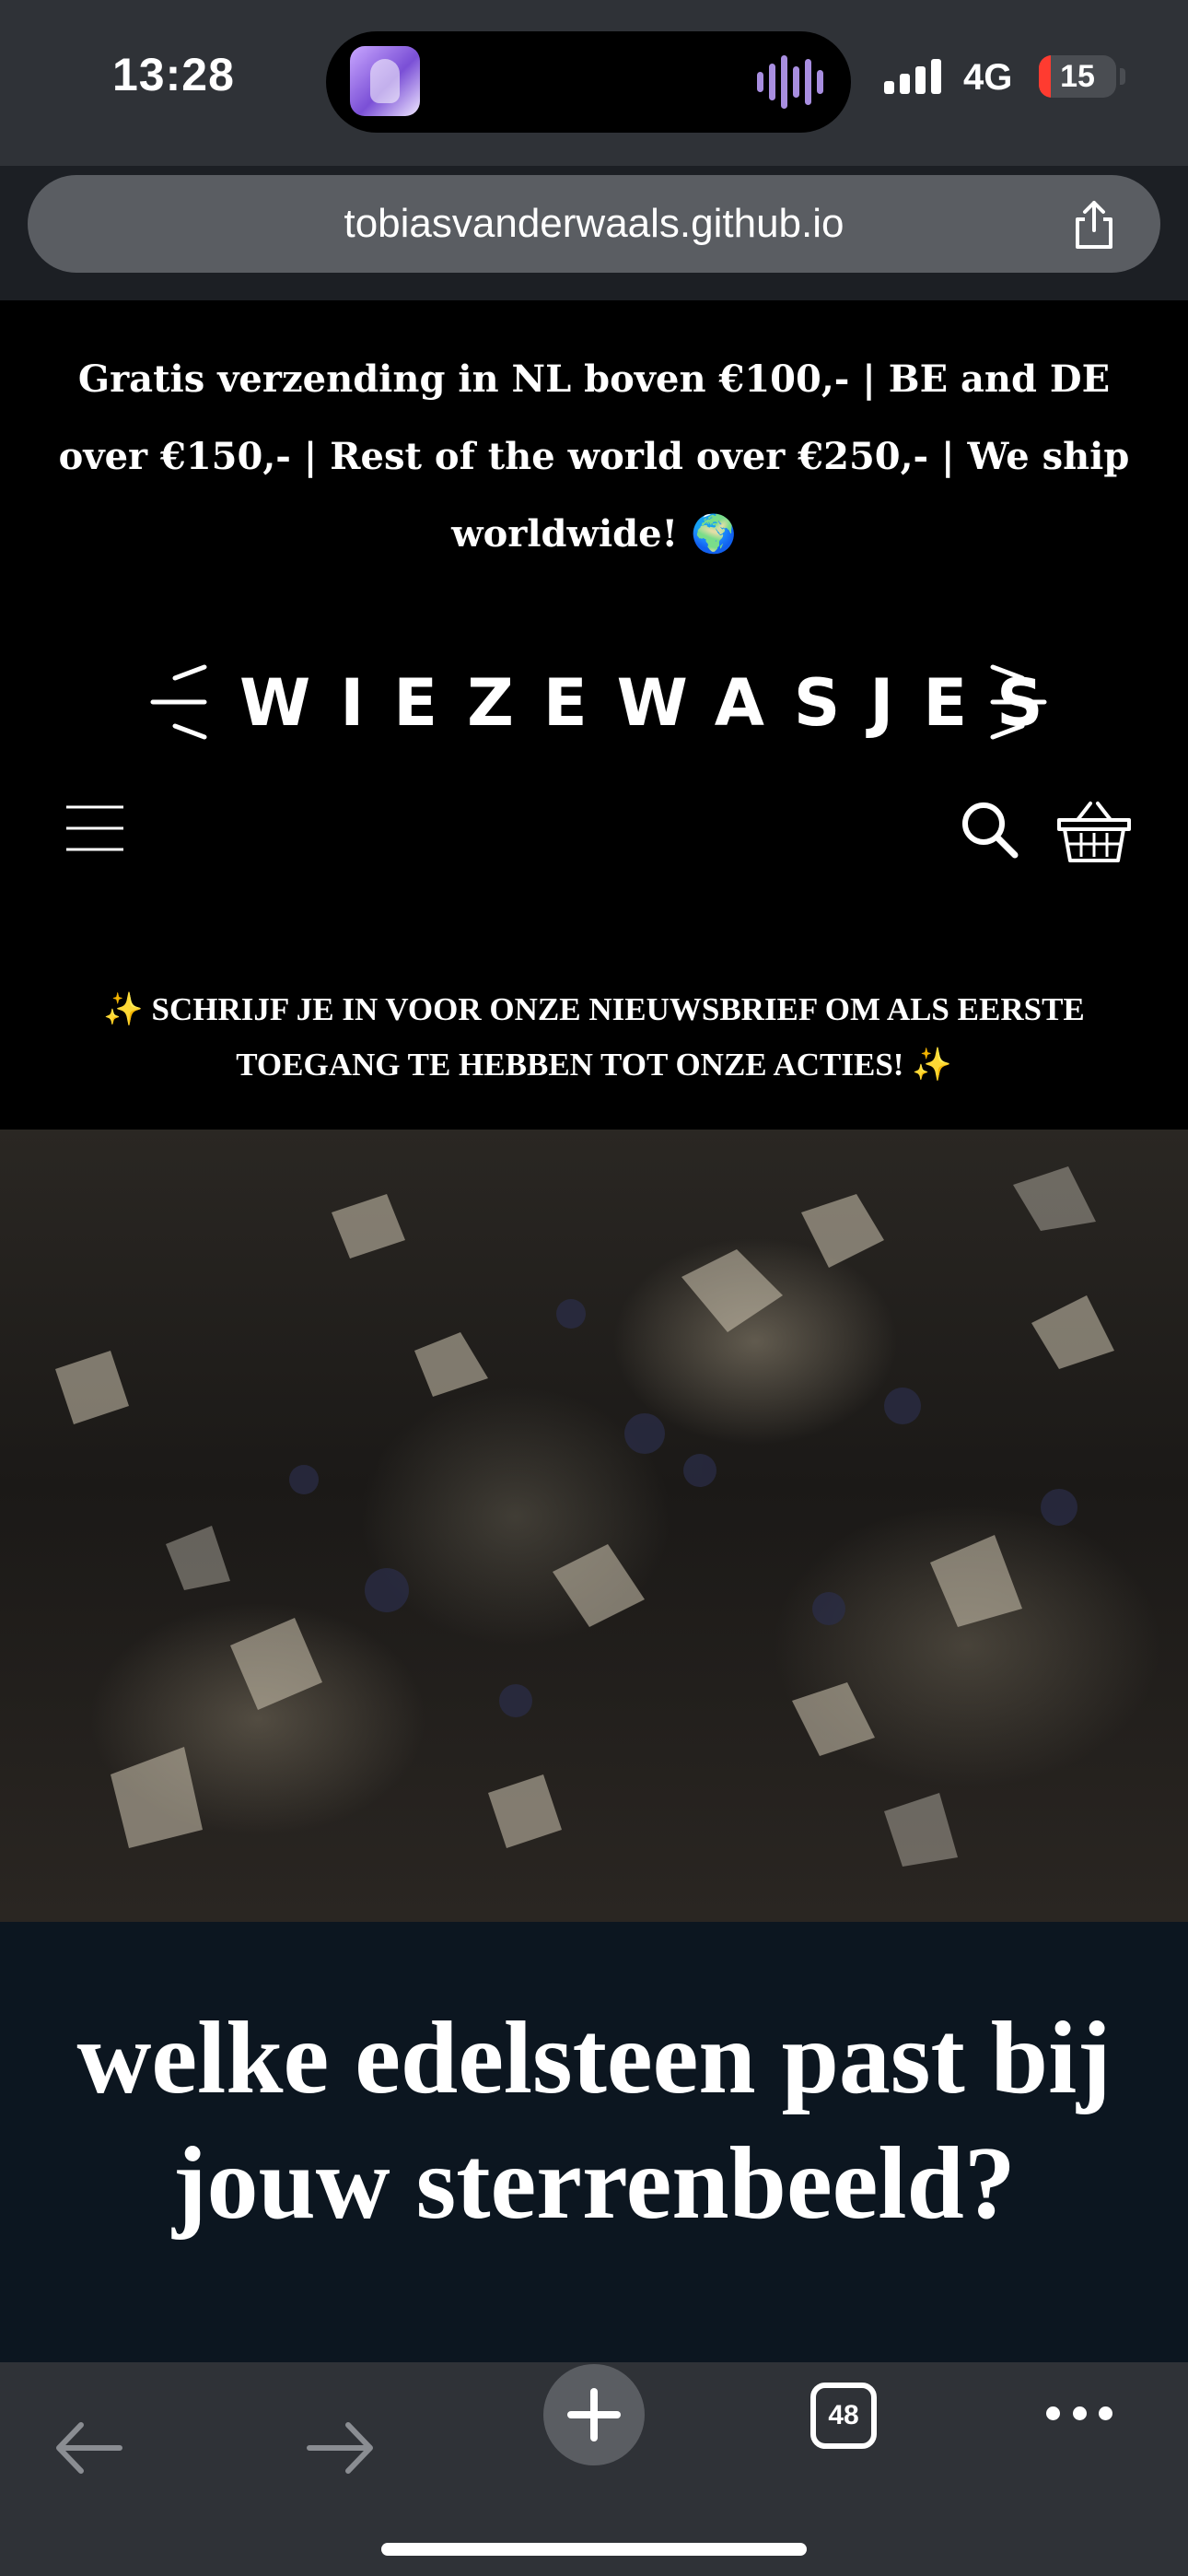 Image resolution: width=1188 pixels, height=2576 pixels. What do you see at coordinates (594, 2469) in the screenshot?
I see `browser-toolbar: 48` at bounding box center [594, 2469].